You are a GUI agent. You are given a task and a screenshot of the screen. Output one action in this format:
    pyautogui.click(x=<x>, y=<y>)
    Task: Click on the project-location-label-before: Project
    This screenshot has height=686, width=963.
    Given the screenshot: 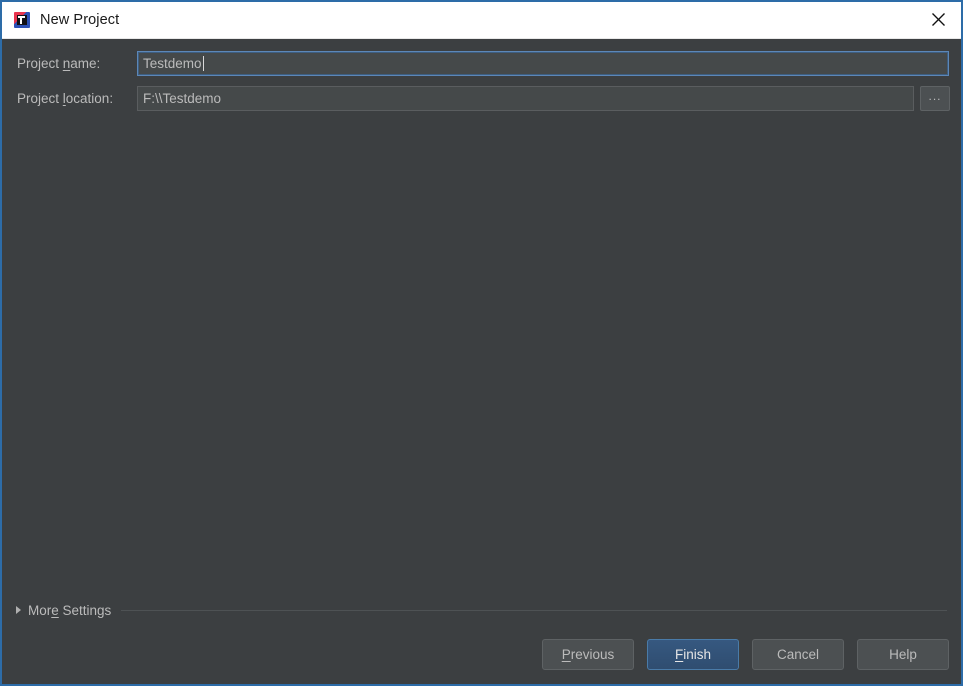 What is the action you would take?
    pyautogui.click(x=40, y=98)
    